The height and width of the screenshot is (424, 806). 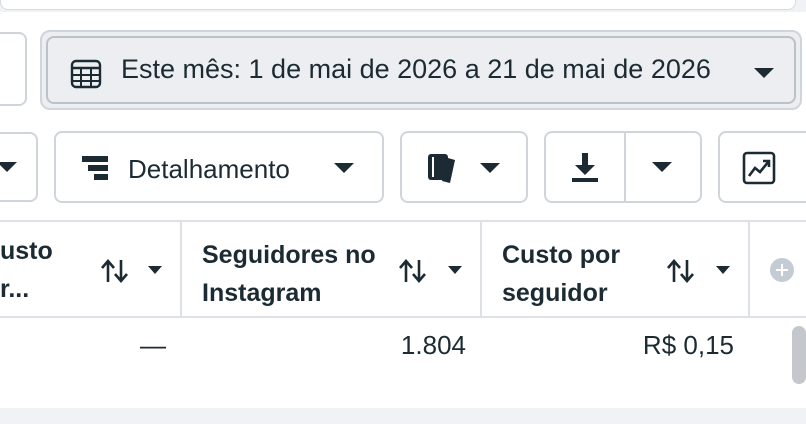 I want to click on reports-button, so click(x=464, y=167).